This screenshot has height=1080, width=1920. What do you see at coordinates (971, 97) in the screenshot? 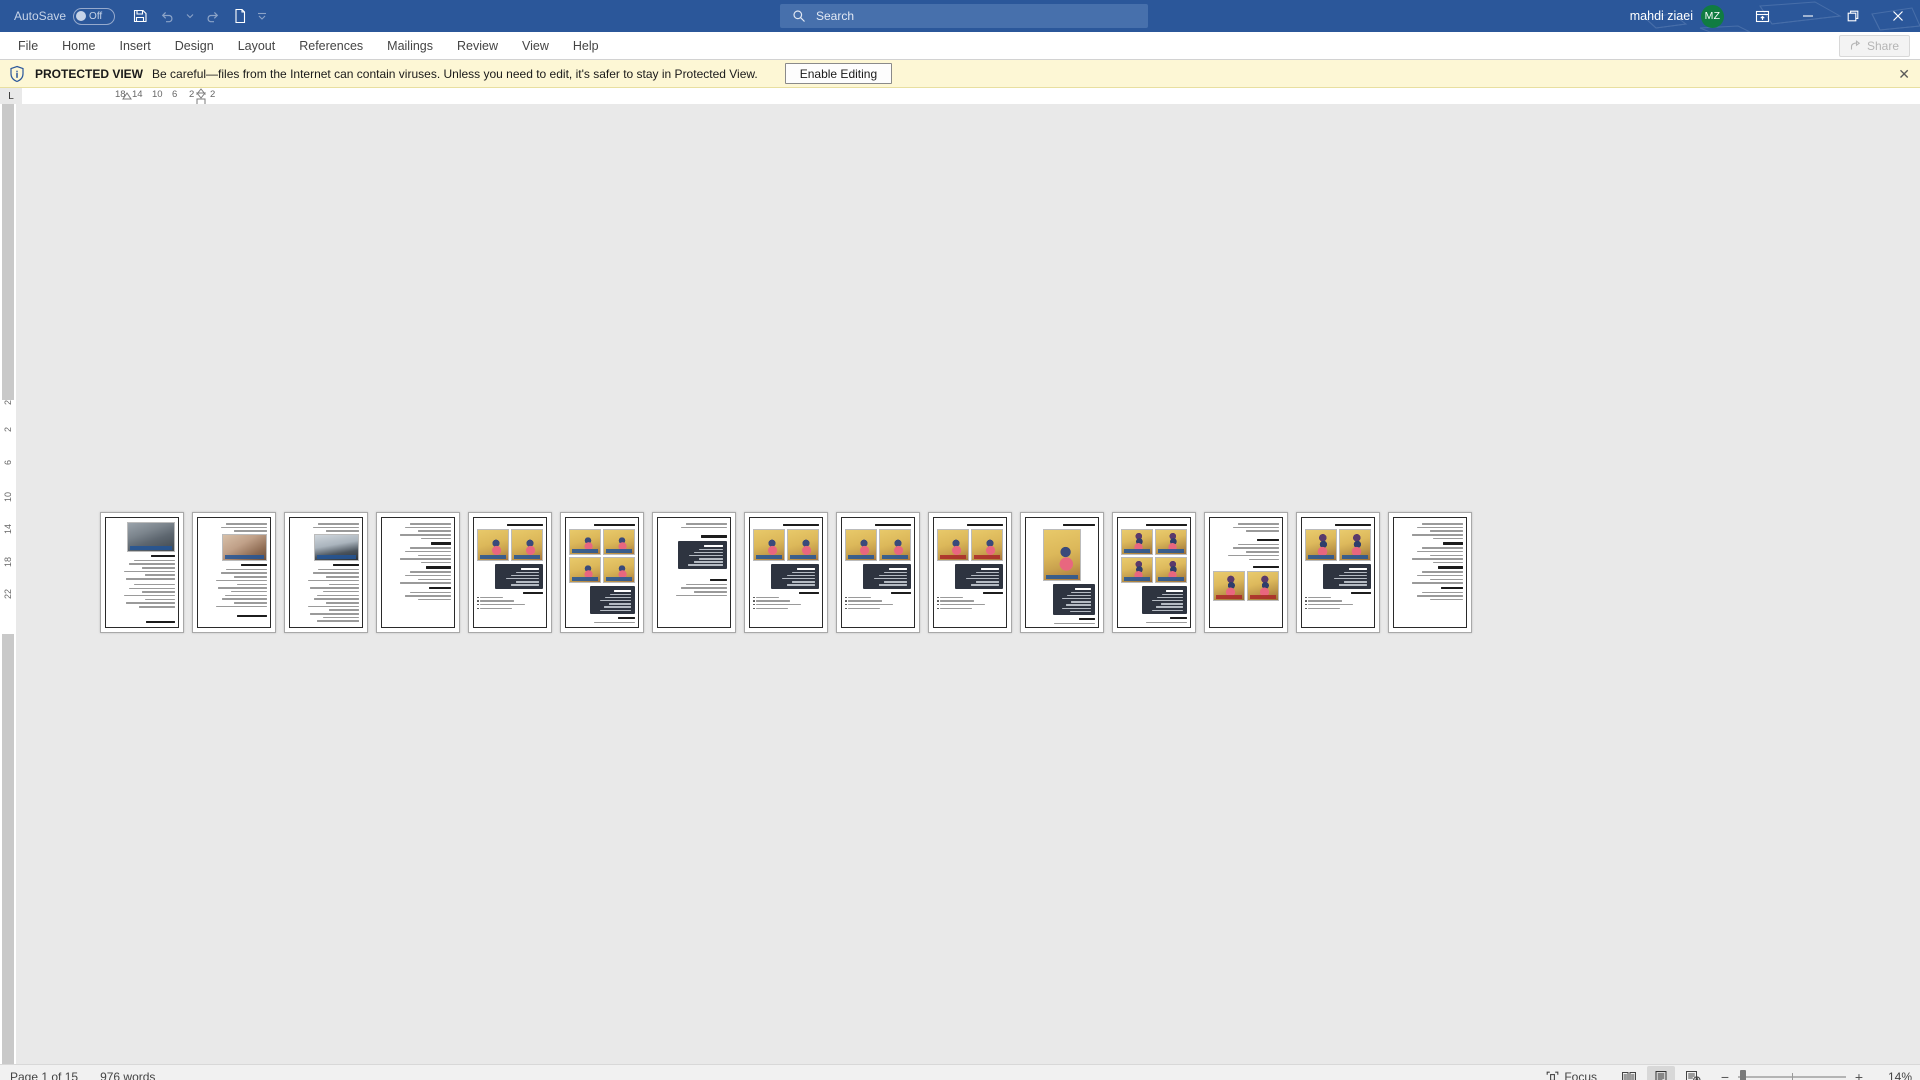
I see `horizontal-ruler: 18 14 10 6 2 2` at bounding box center [971, 97].